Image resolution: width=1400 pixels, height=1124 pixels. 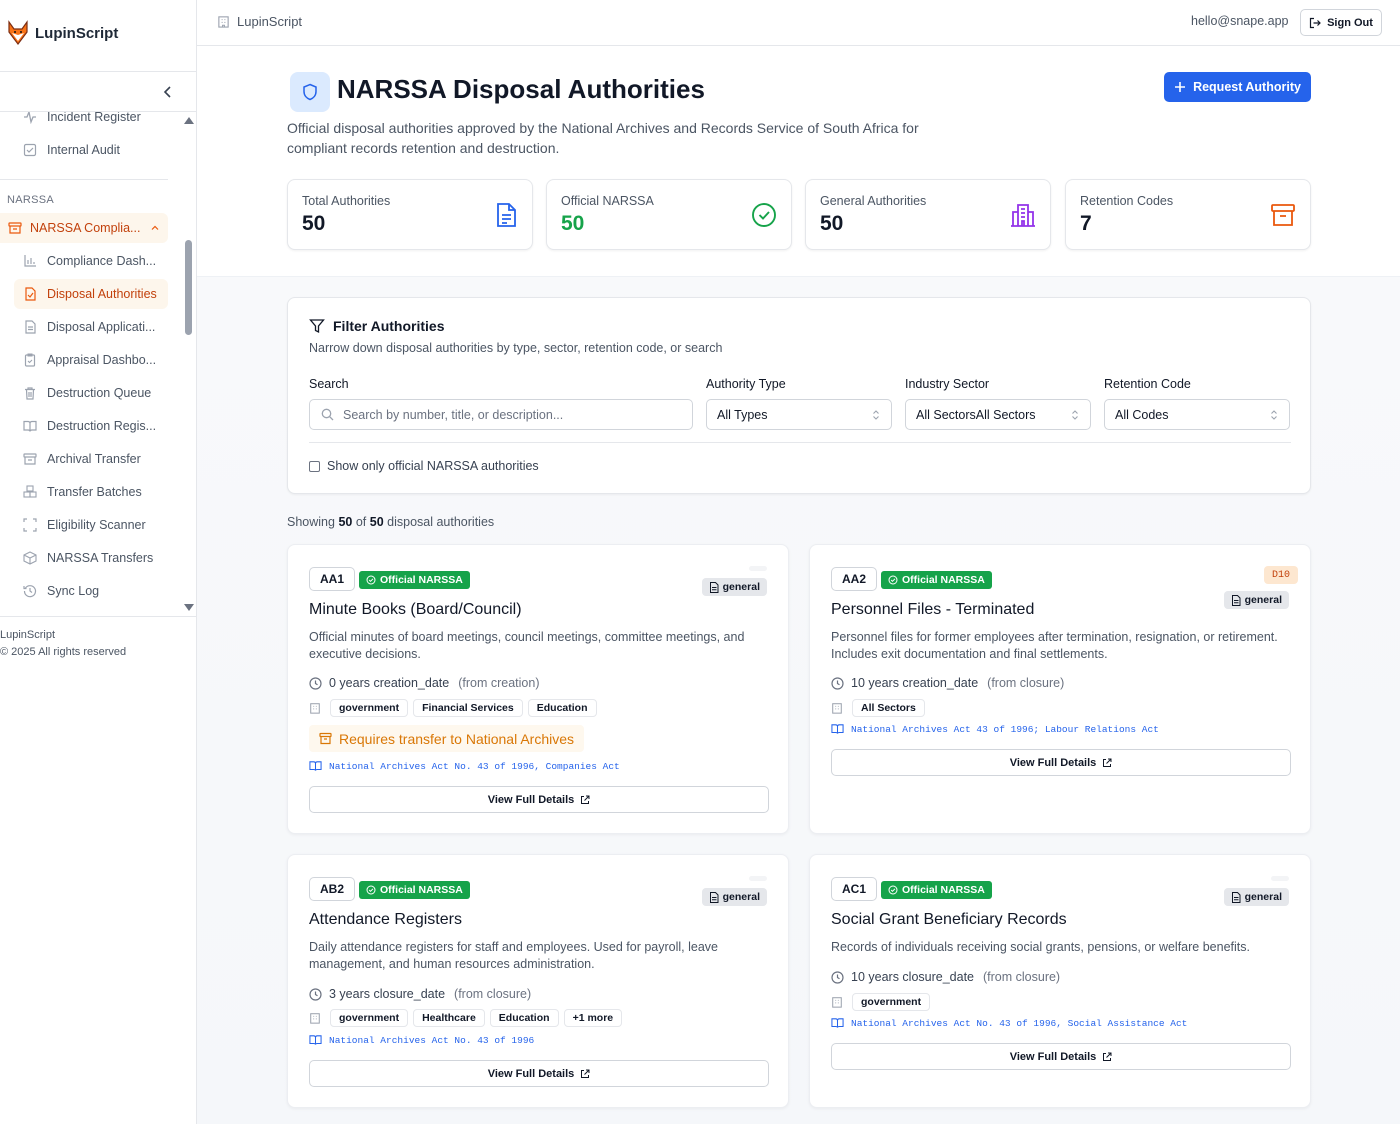 I want to click on scroll-down-arrow, so click(x=189, y=607).